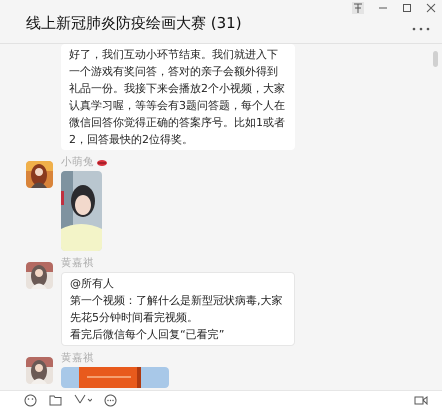  Describe the element at coordinates (358, 8) in the screenshot. I see `pin-icon` at that location.